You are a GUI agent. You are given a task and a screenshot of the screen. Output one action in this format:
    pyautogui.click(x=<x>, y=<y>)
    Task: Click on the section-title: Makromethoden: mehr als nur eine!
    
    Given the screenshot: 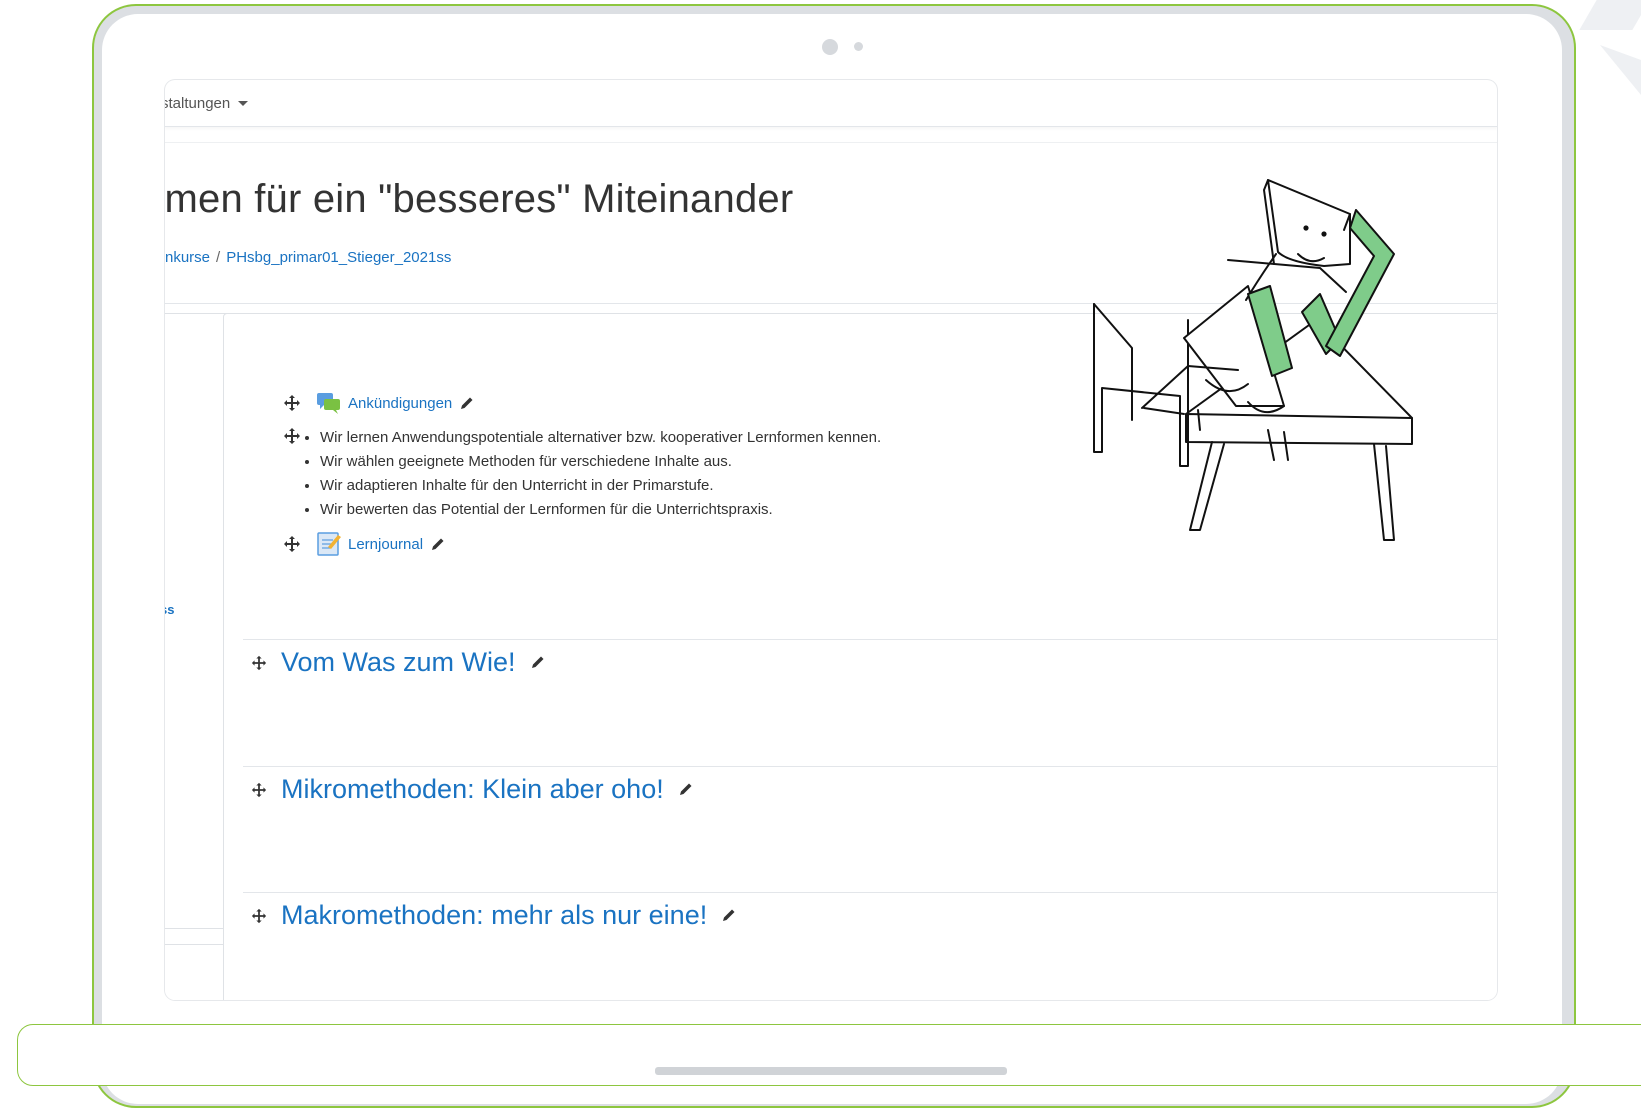 What is the action you would take?
    pyautogui.click(x=494, y=915)
    